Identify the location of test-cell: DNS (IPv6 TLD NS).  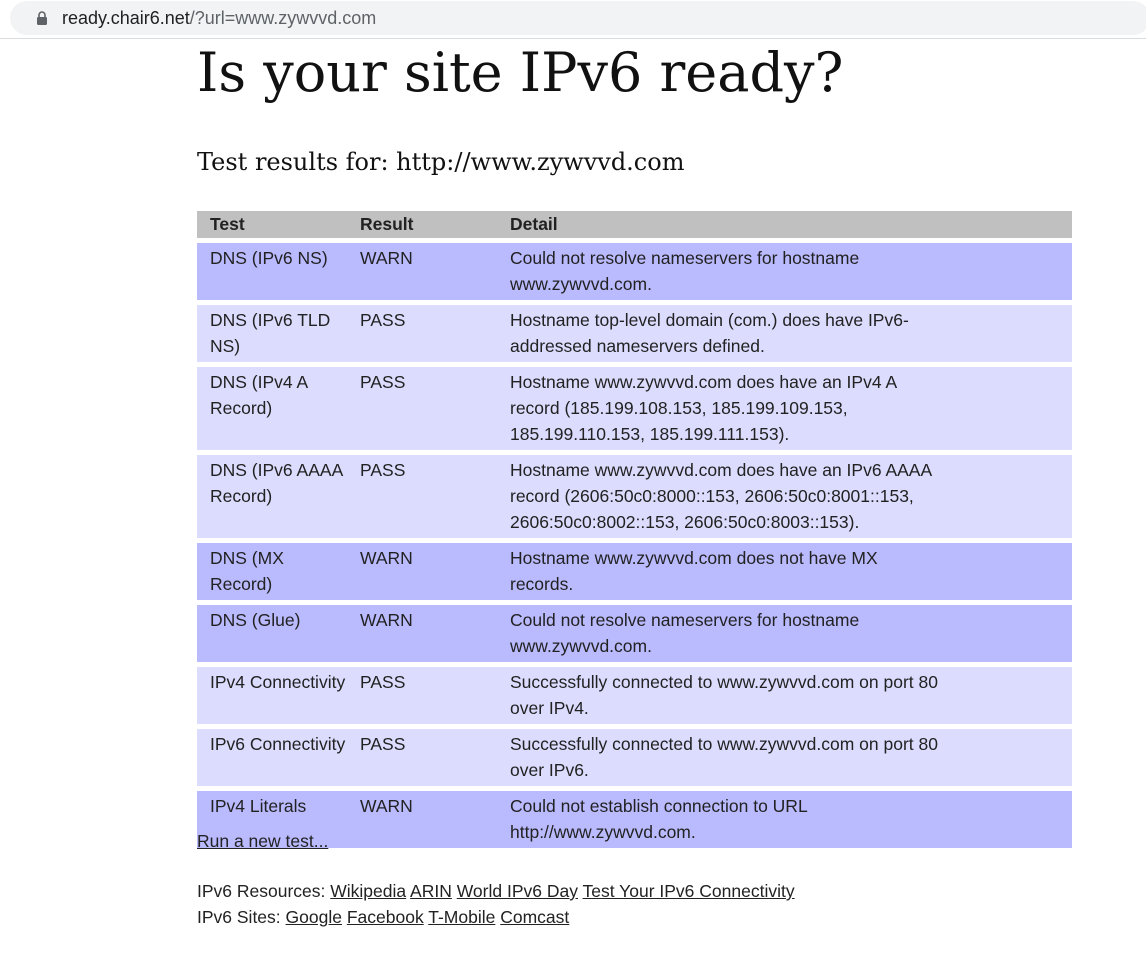
(272, 333).